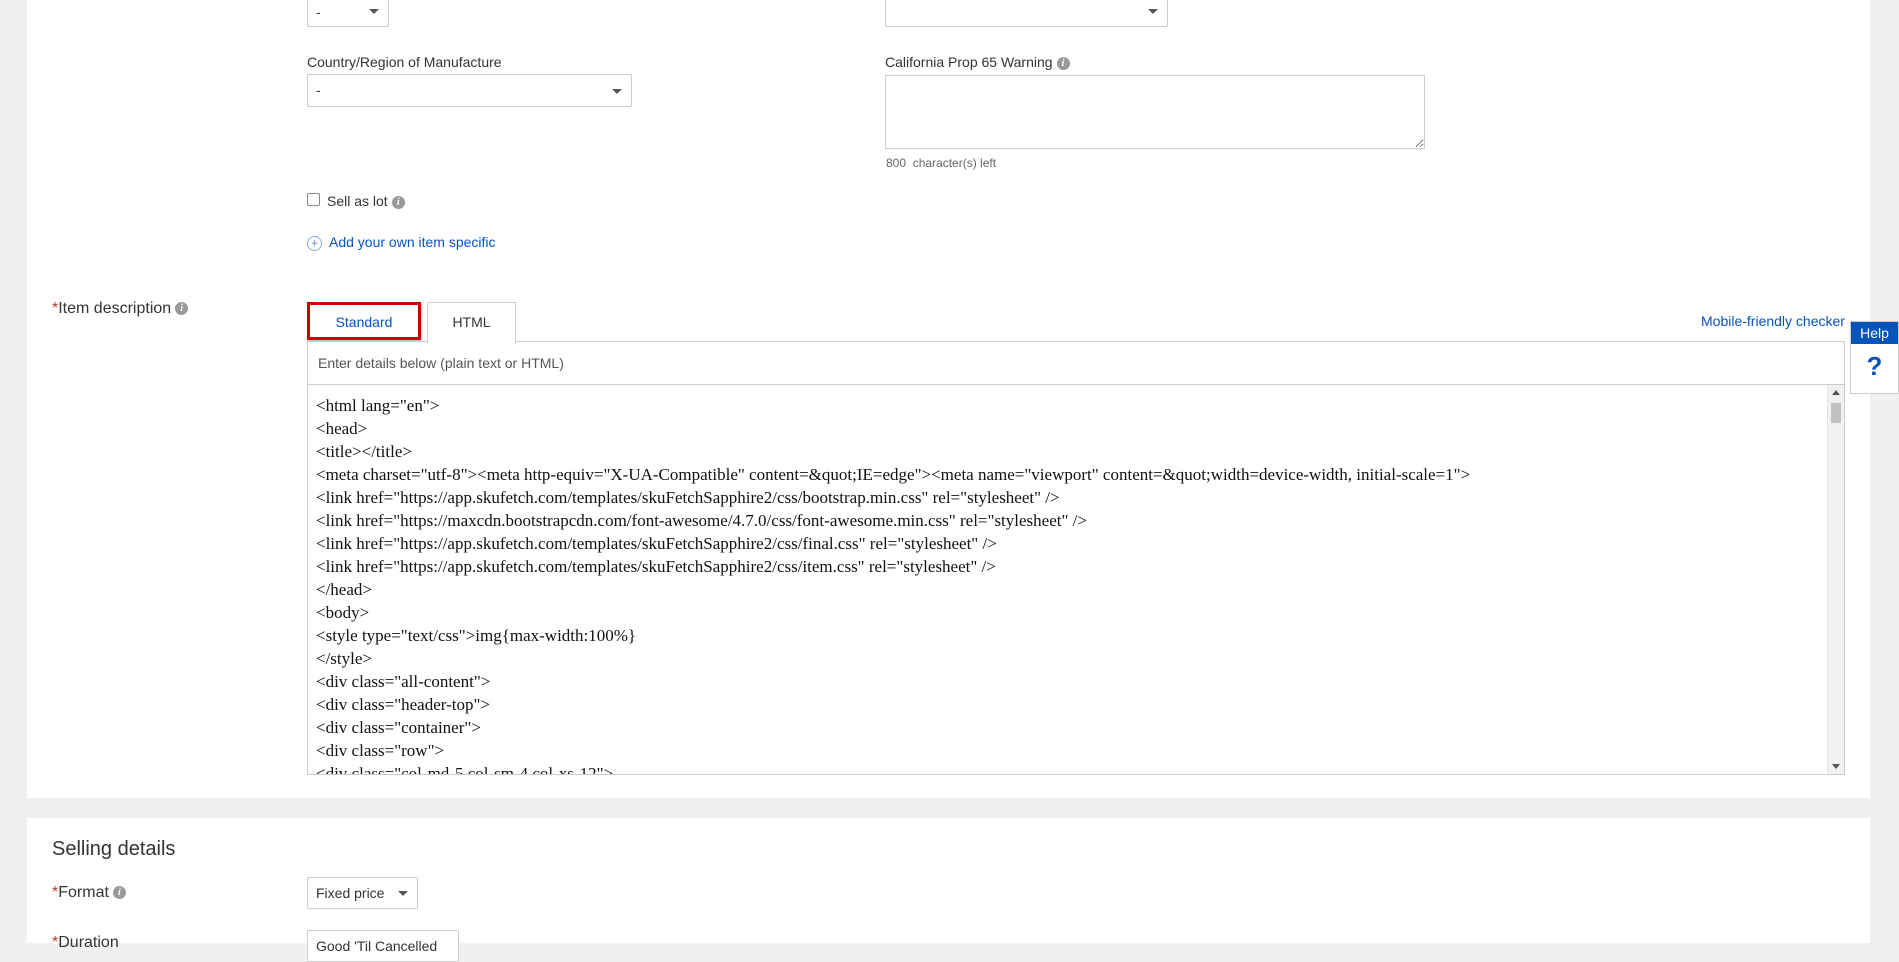  I want to click on code-line: <html lang="en">, so click(378, 405).